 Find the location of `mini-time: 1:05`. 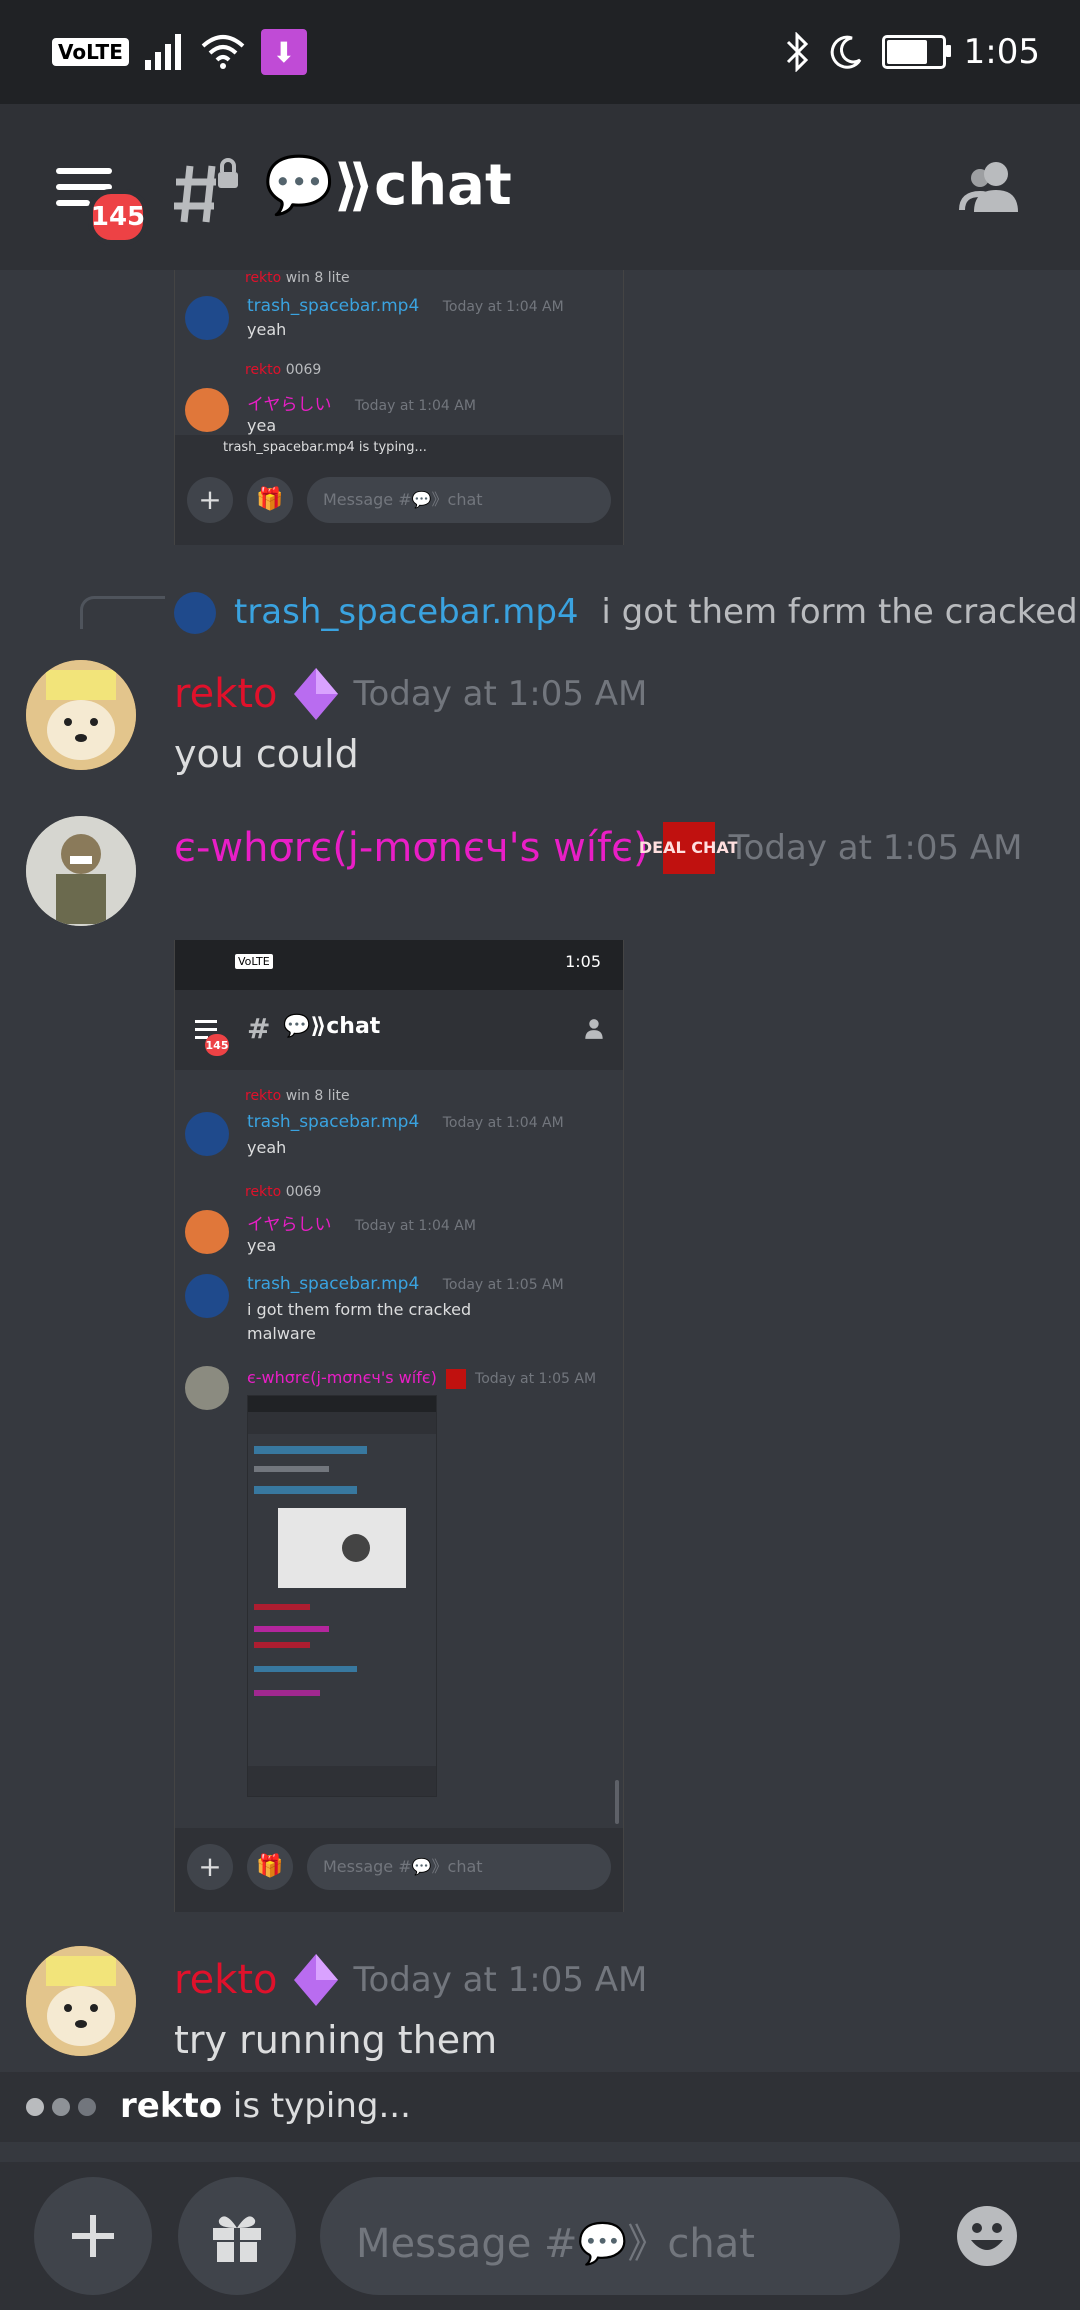

mini-time: 1:05 is located at coordinates (583, 961).